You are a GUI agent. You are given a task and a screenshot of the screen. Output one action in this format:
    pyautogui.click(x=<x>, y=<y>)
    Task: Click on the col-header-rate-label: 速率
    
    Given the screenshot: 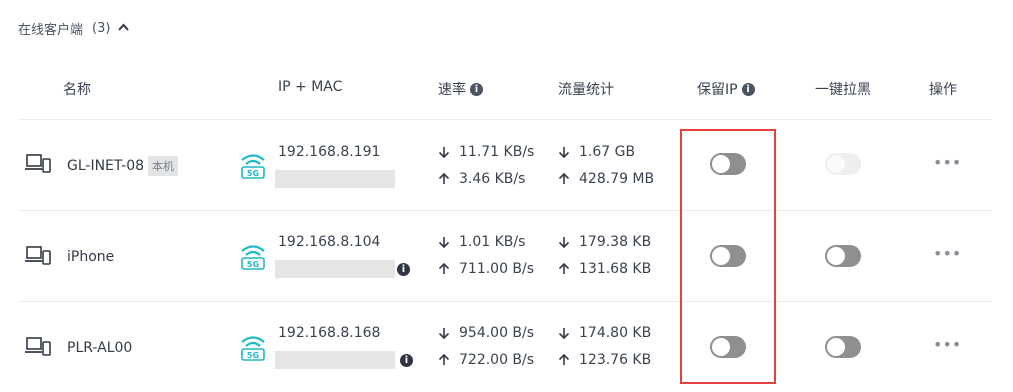 What is the action you would take?
    pyautogui.click(x=452, y=90)
    